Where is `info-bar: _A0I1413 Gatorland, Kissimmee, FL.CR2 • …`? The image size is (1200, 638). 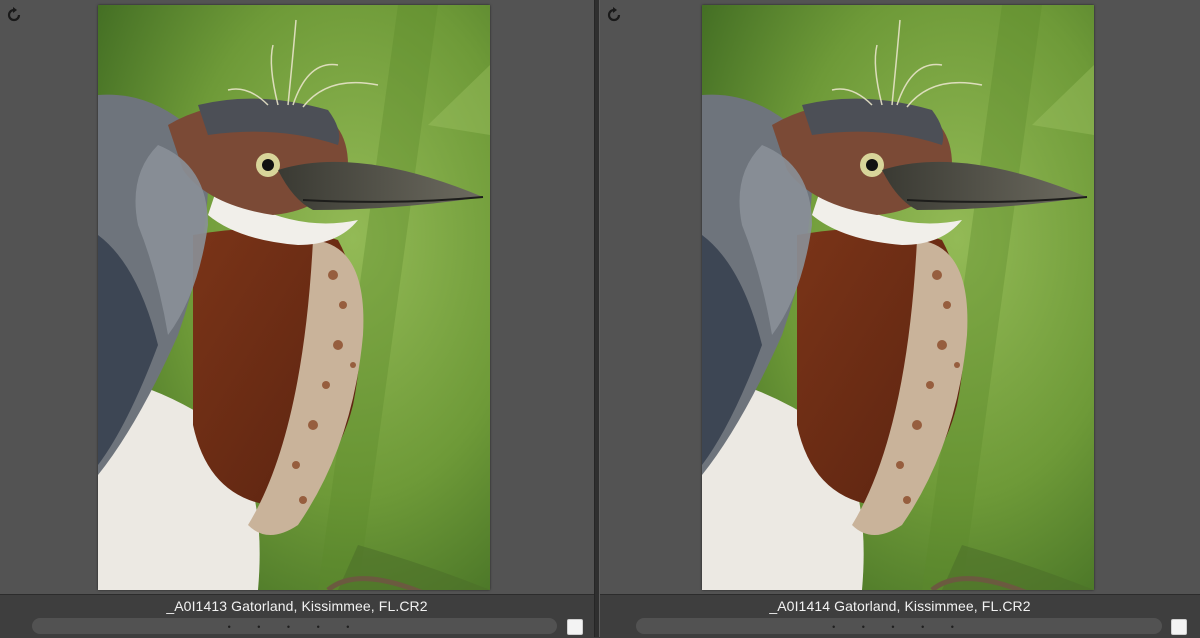
info-bar: _A0I1413 Gatorland, Kissimmee, FL.CR2 • … is located at coordinates (297, 616).